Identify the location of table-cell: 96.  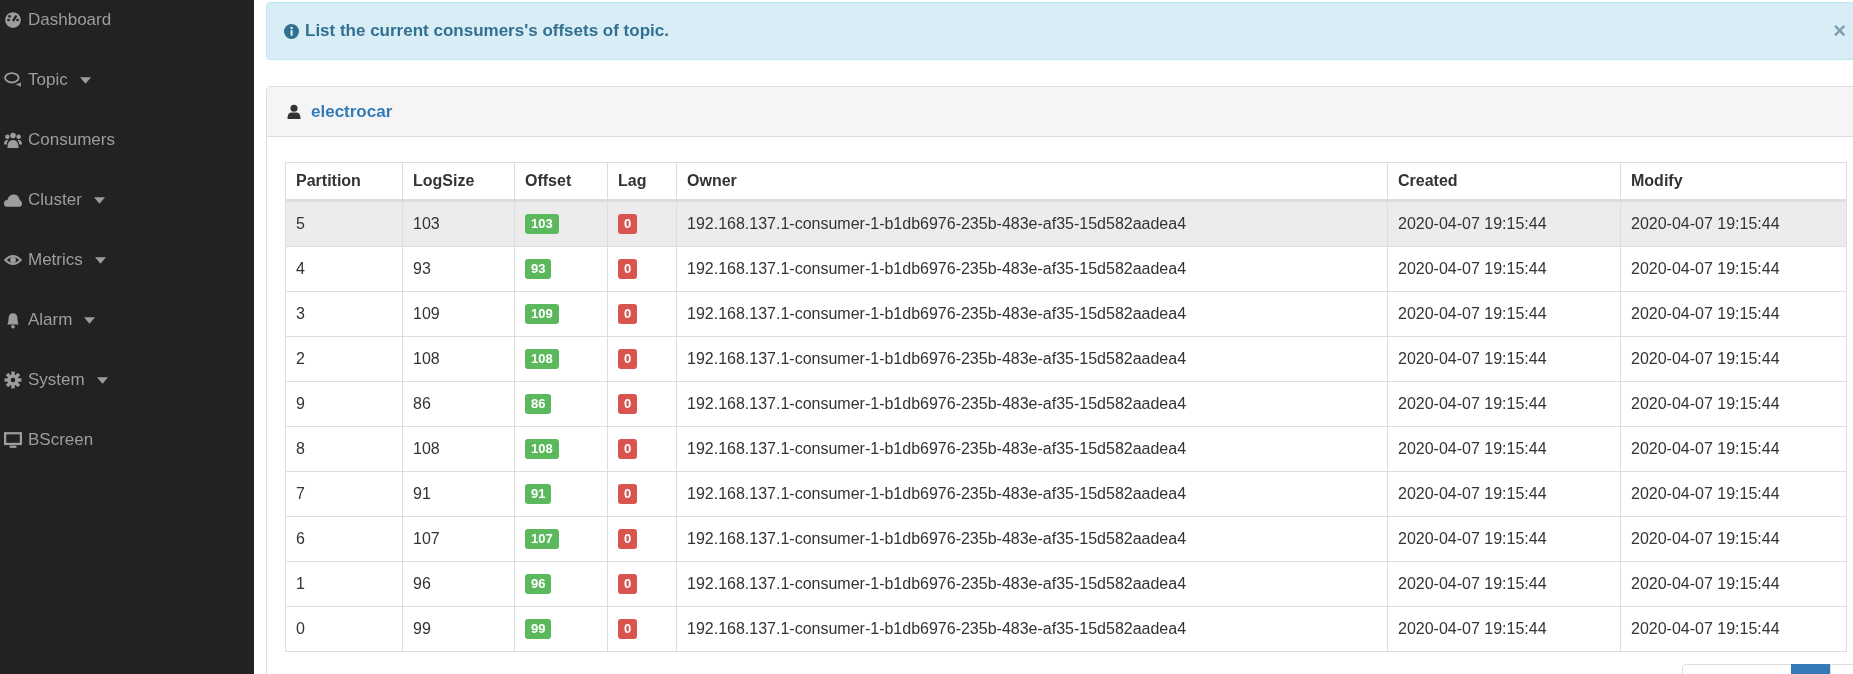
(458, 584).